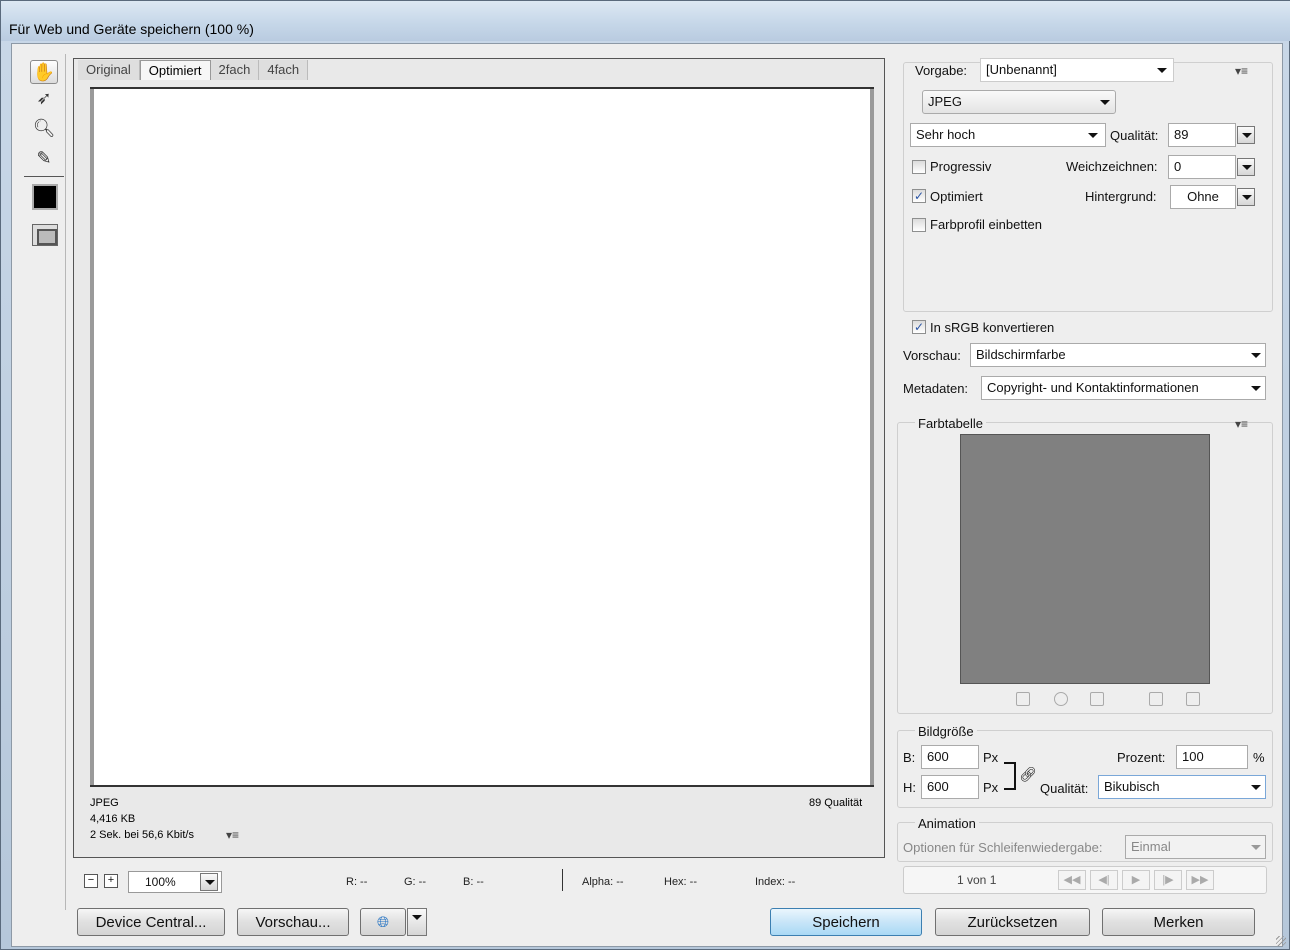 The height and width of the screenshot is (950, 1290). What do you see at coordinates (941, 70) in the screenshot?
I see `preset-label: Vorgabe:` at bounding box center [941, 70].